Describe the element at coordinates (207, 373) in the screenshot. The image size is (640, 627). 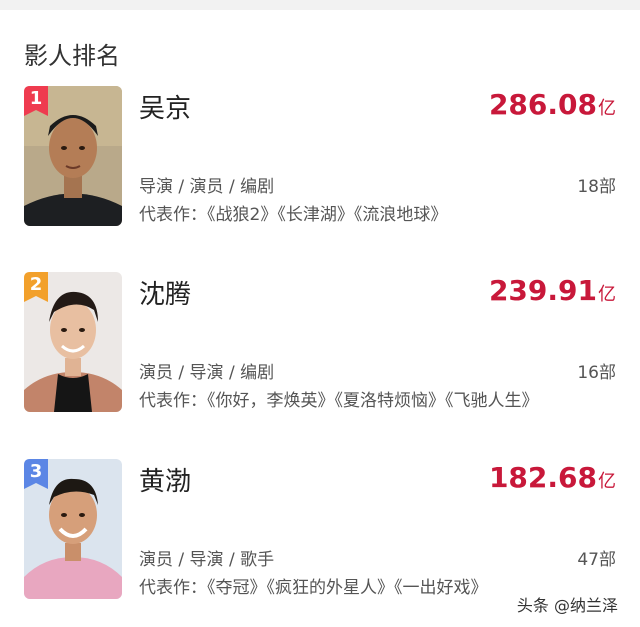
I see `person-roles: 演员 / 导演 / 编剧` at that location.